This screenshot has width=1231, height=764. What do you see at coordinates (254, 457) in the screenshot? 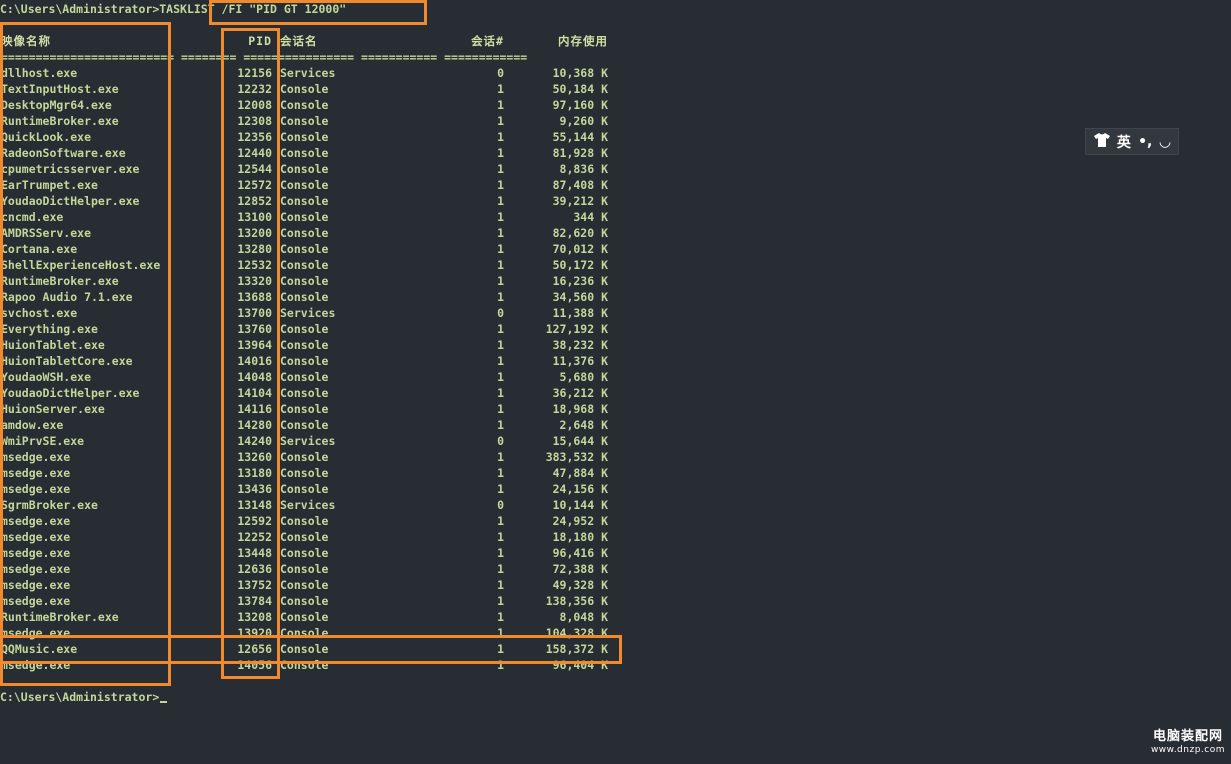
I see `process-pid: 13260` at bounding box center [254, 457].